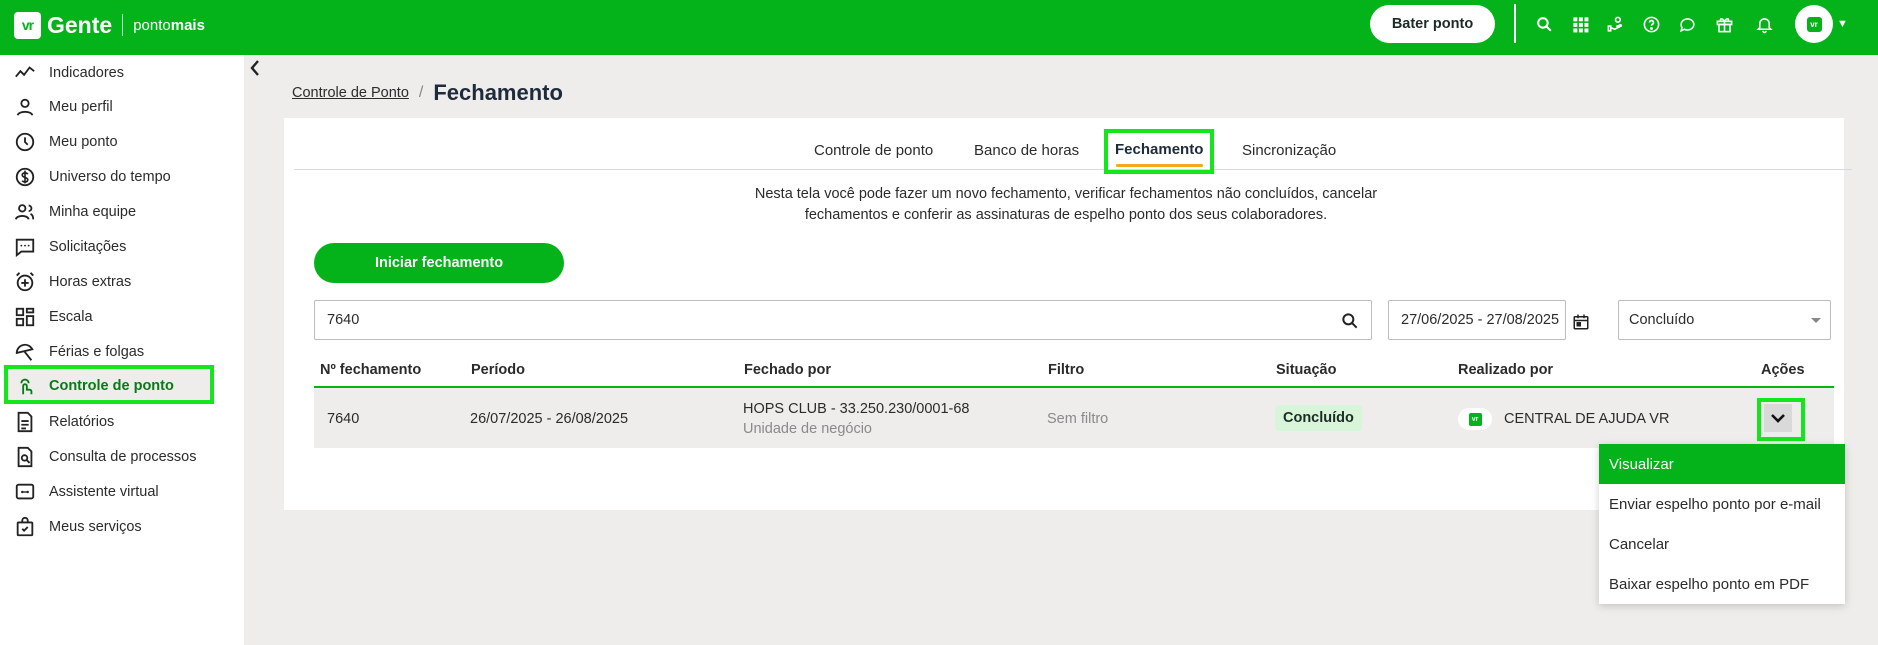 The width and height of the screenshot is (1878, 645). Describe the element at coordinates (371, 370) in the screenshot. I see `column-header-numero: Nº fechamento` at that location.